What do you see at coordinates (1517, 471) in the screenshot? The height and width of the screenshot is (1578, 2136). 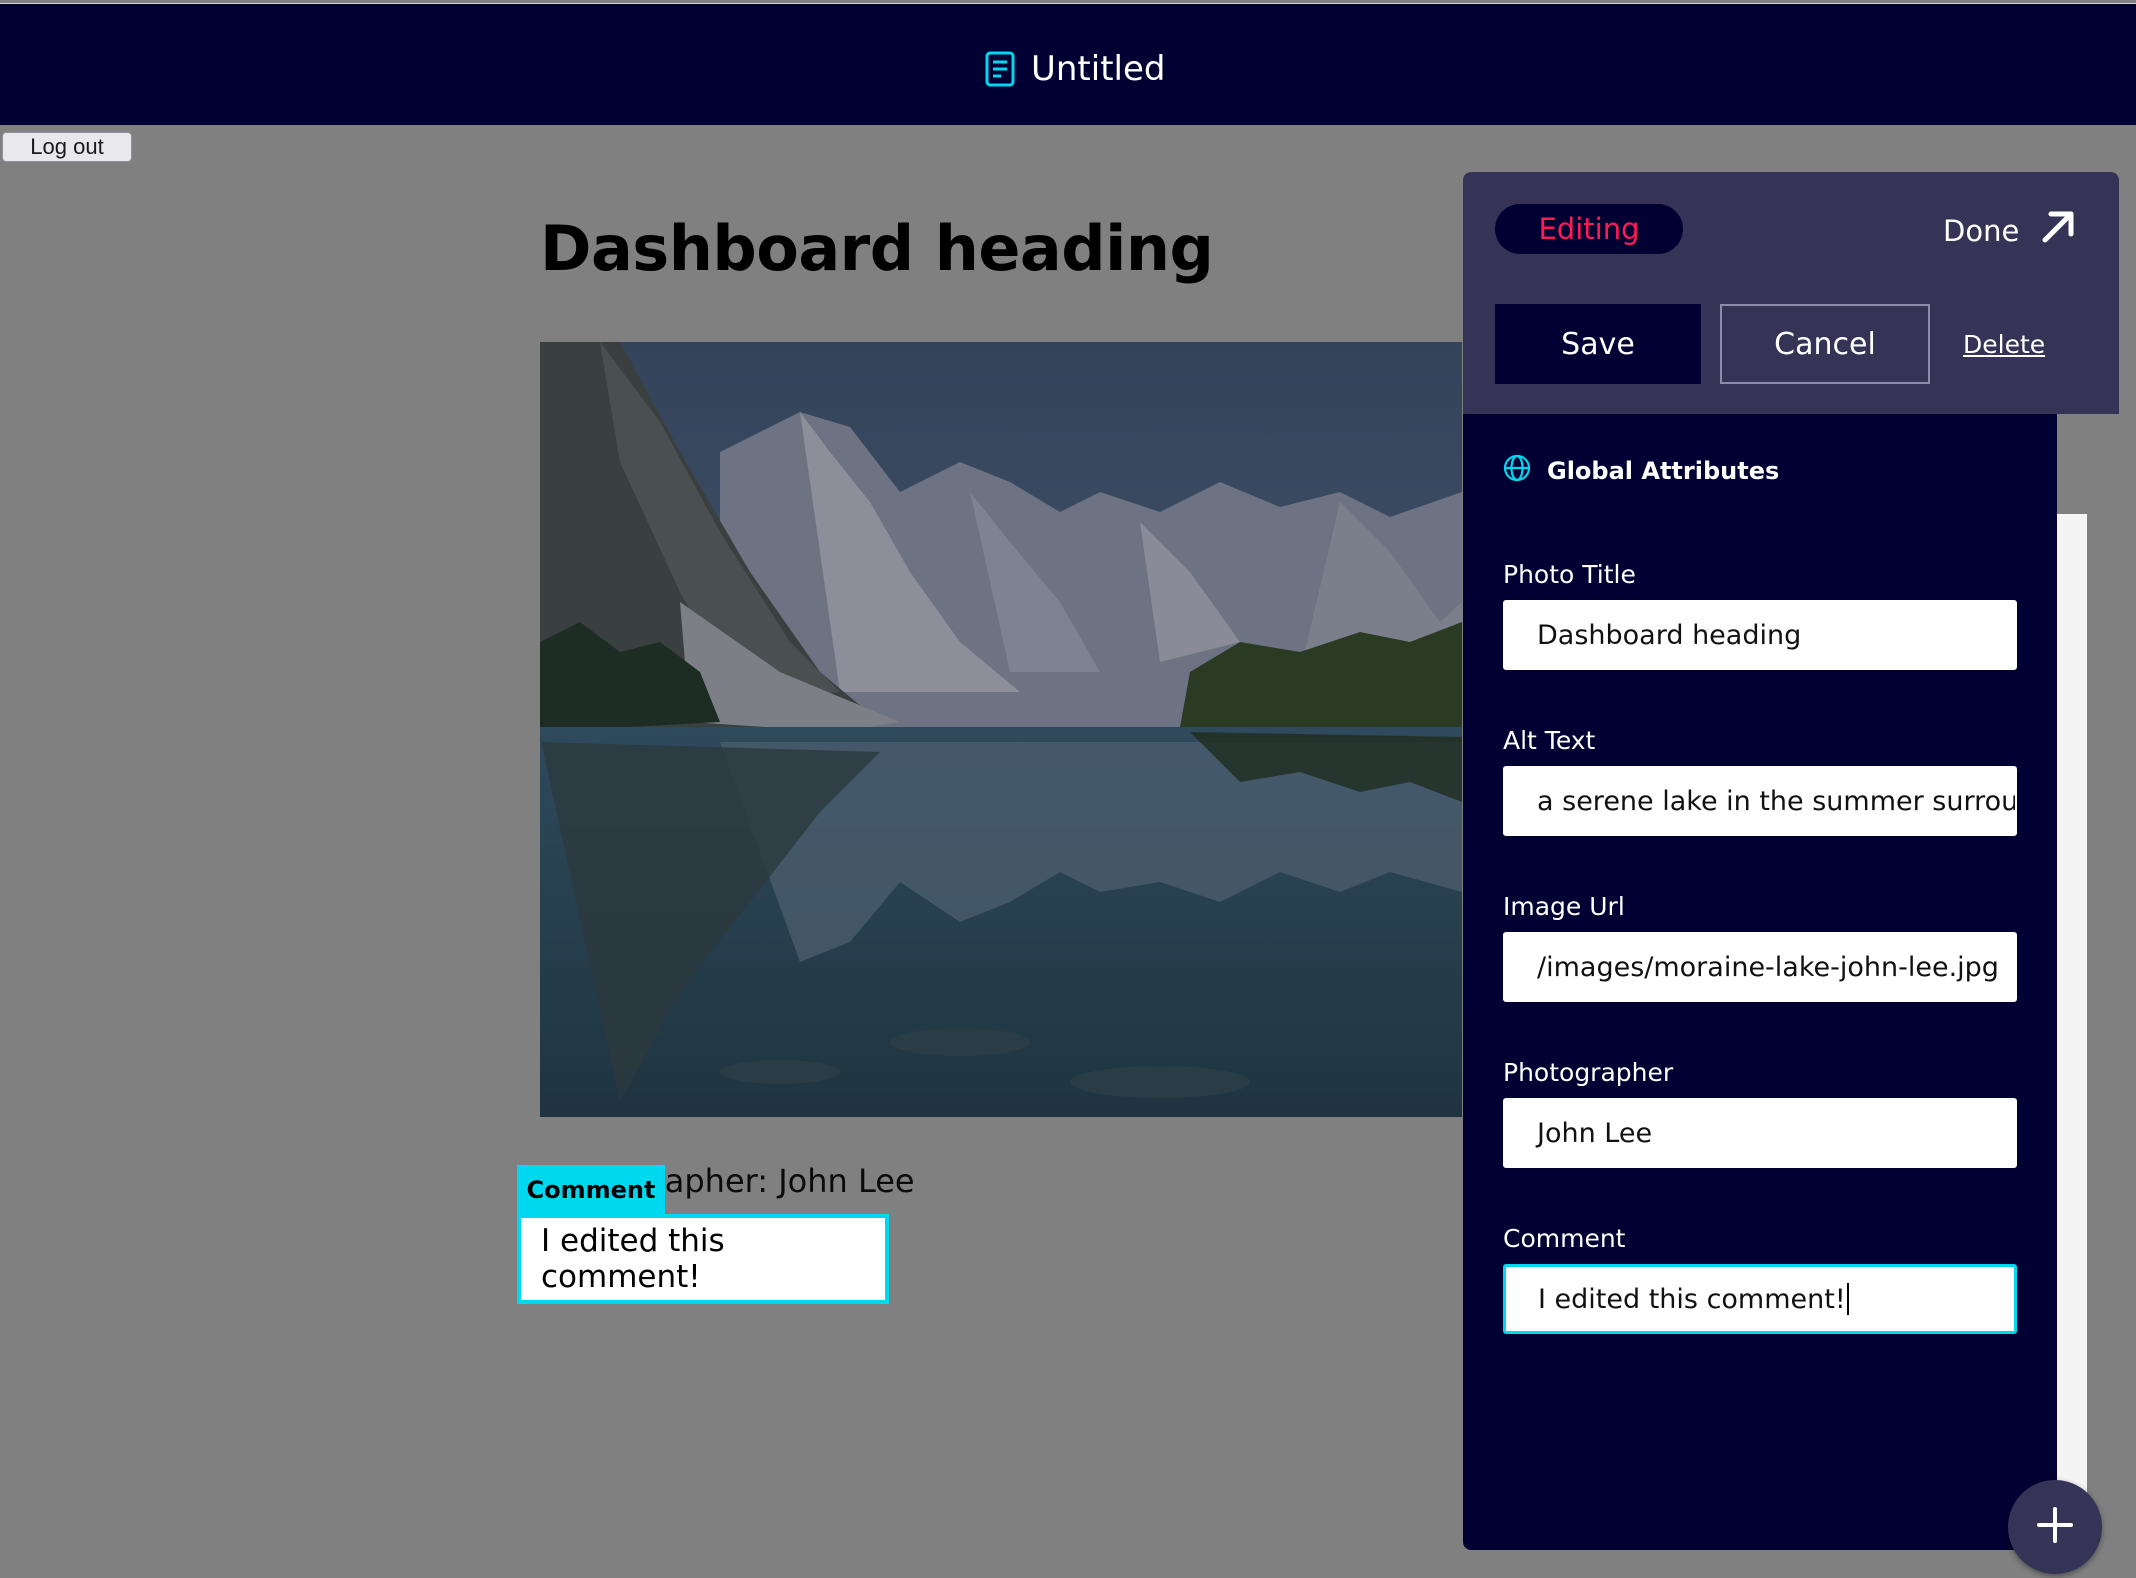 I see `globe-icon` at bounding box center [1517, 471].